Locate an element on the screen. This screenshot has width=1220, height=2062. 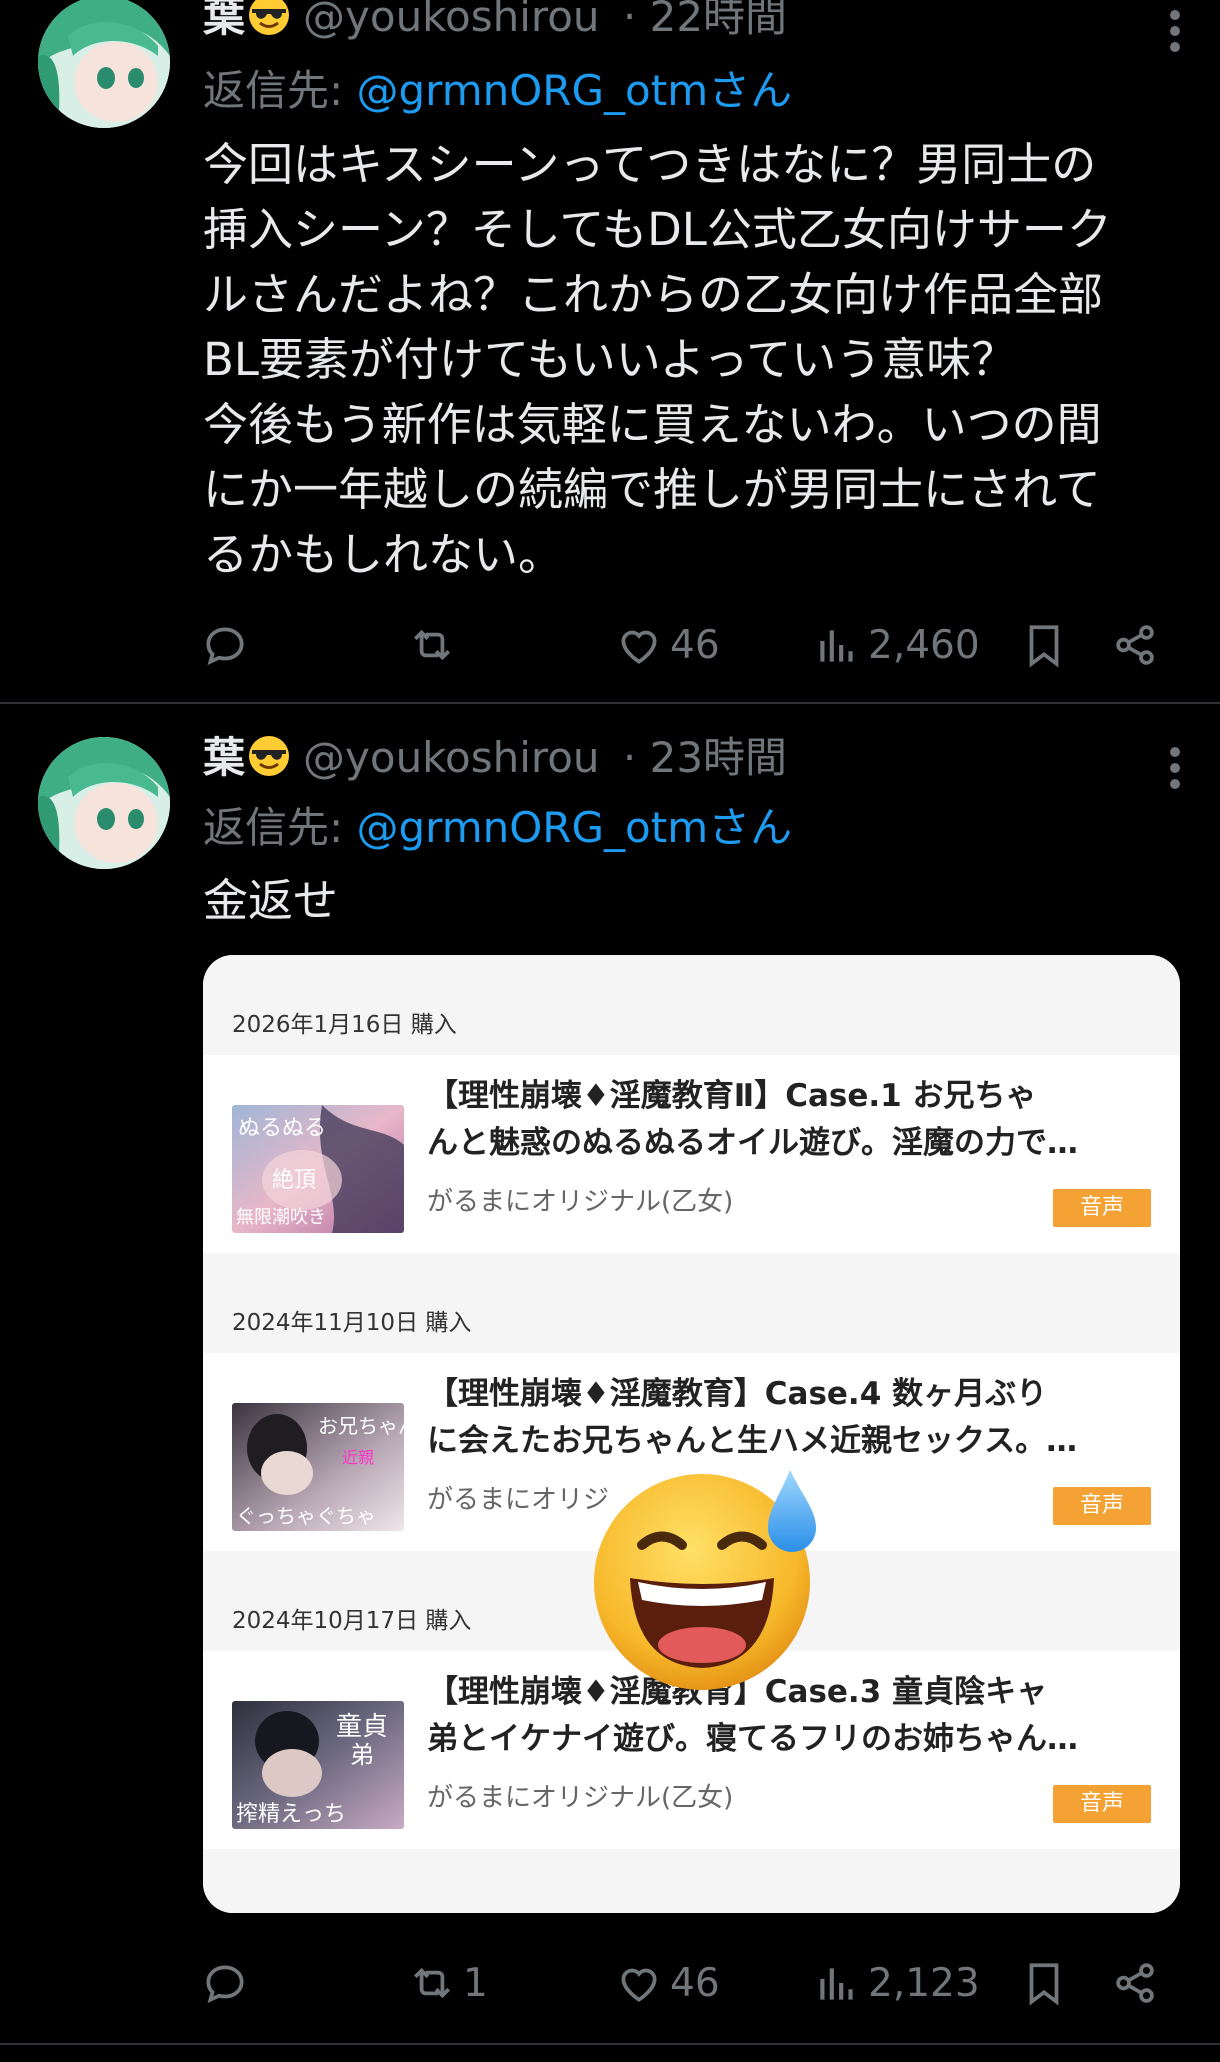
views-button: 2,123 is located at coordinates (896, 1983).